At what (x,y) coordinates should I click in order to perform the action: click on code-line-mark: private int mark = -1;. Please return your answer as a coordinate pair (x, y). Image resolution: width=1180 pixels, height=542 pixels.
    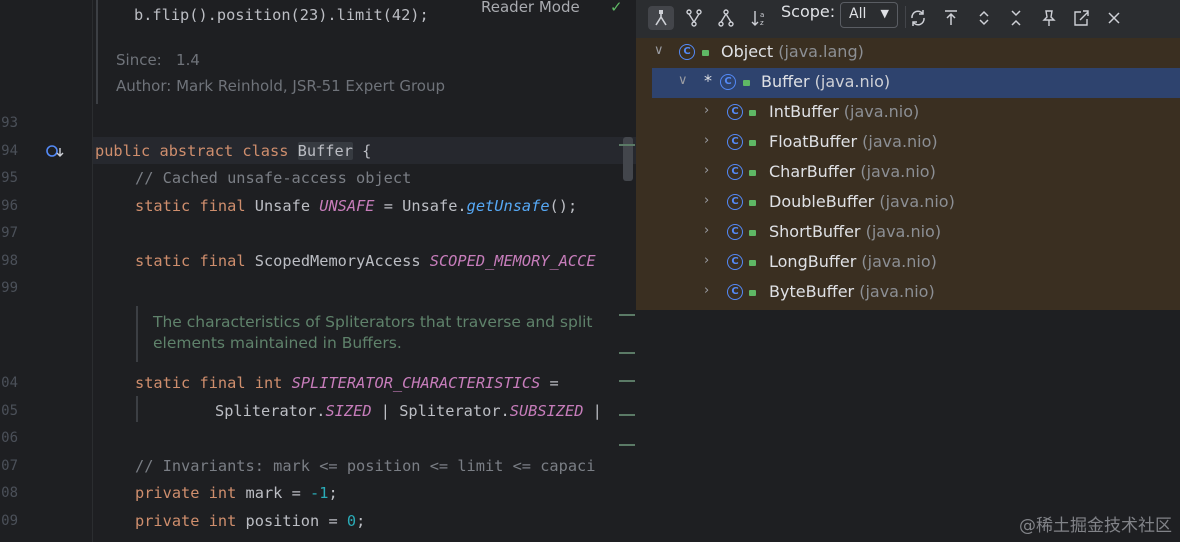
    Looking at the image, I should click on (236, 493).